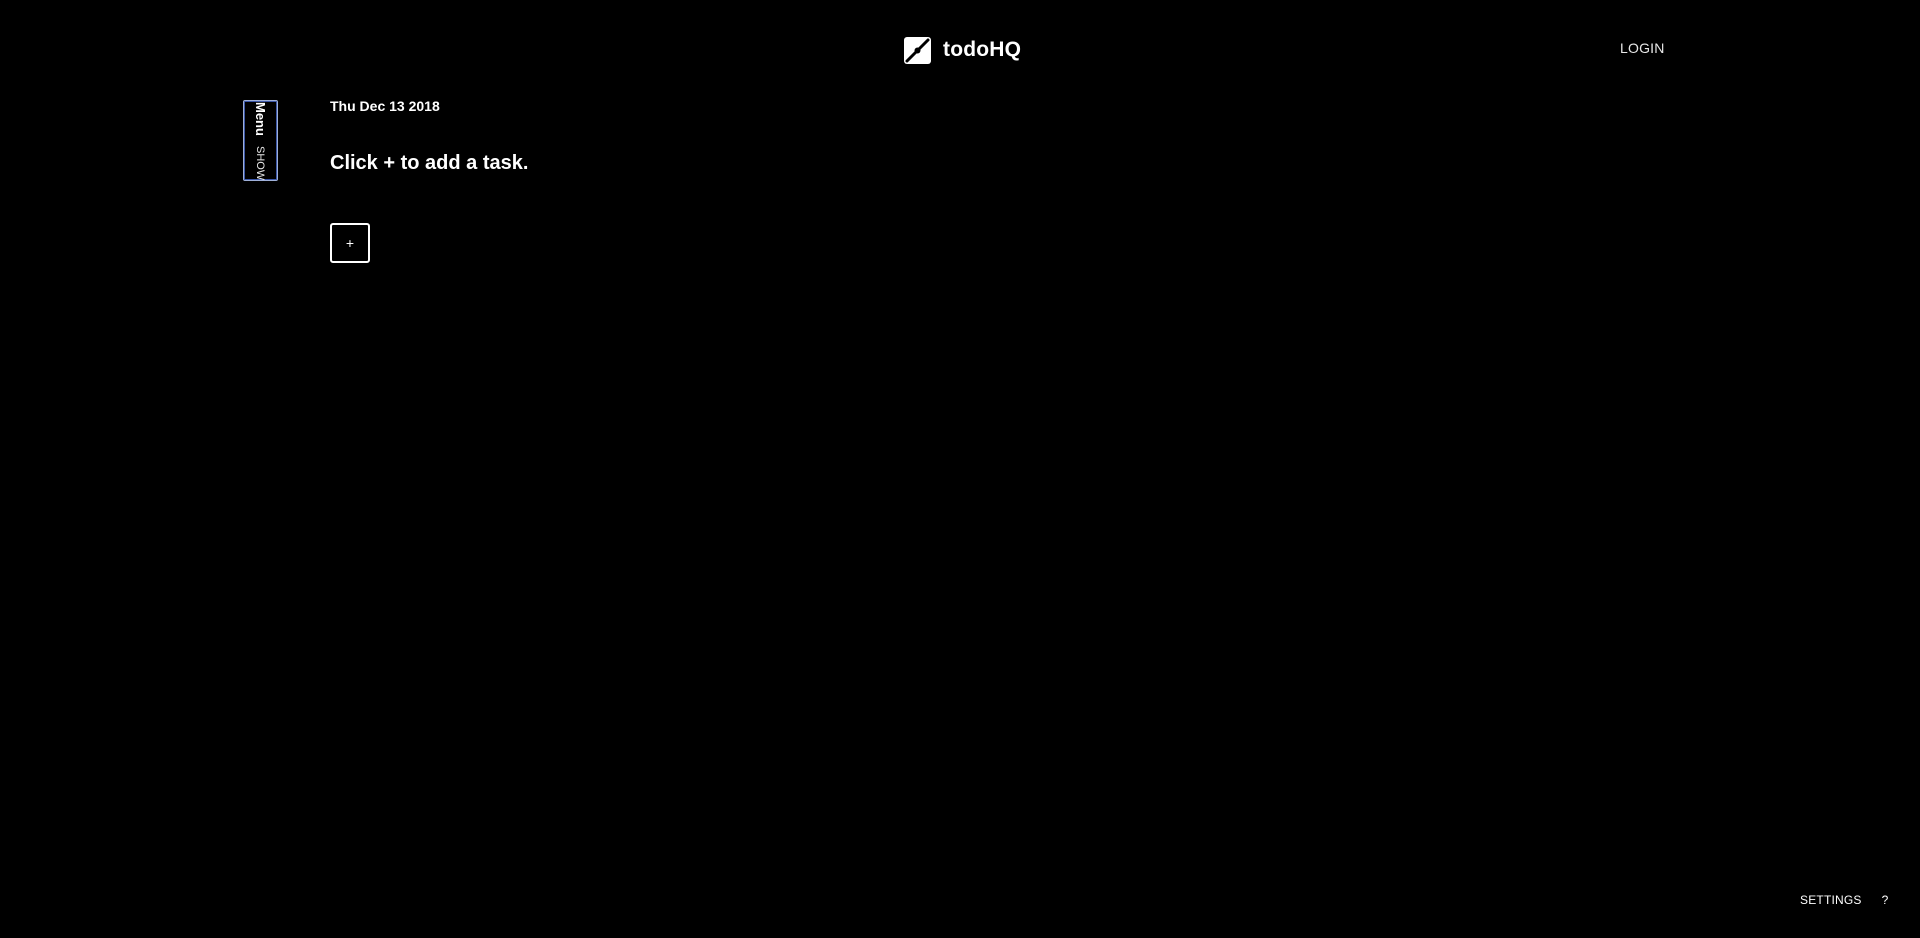 The height and width of the screenshot is (938, 1920). I want to click on menu-toggle-button: Menu SHOW, so click(260, 140).